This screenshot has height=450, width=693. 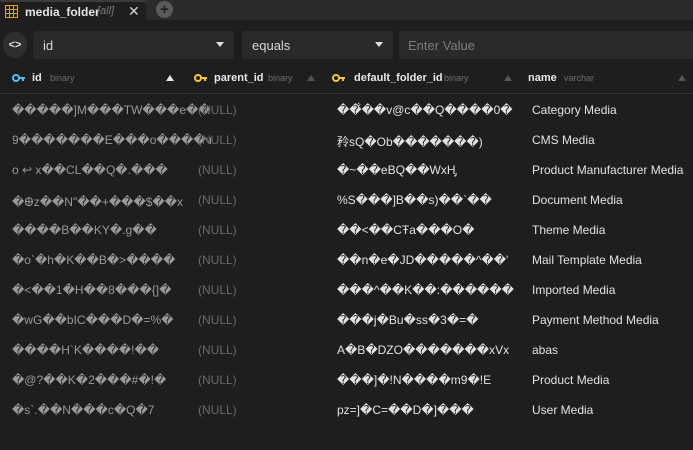 I want to click on tab-media-folder: media_folder [all] ✕, so click(x=73, y=10).